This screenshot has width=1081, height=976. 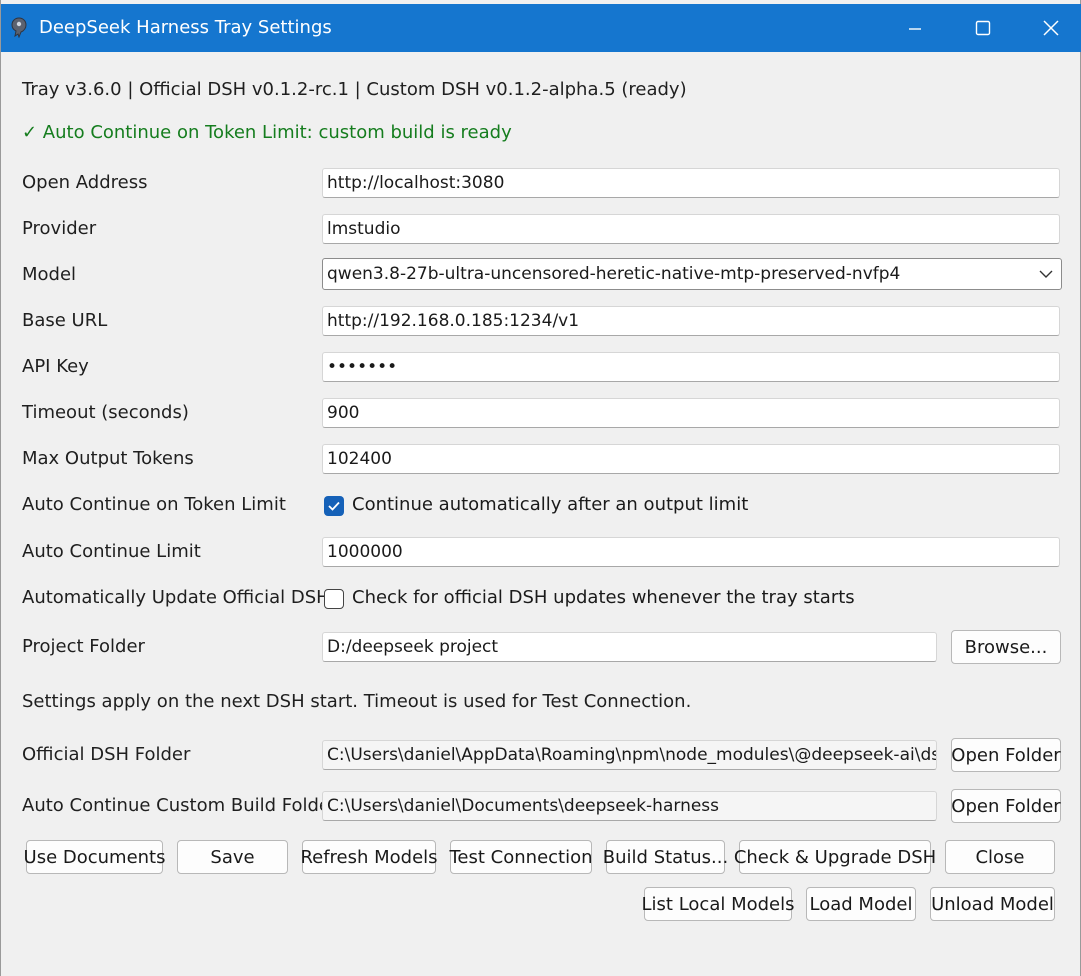 What do you see at coordinates (111, 551) in the screenshot?
I see `auto-continue-limit-label: Auto Continue Limit` at bounding box center [111, 551].